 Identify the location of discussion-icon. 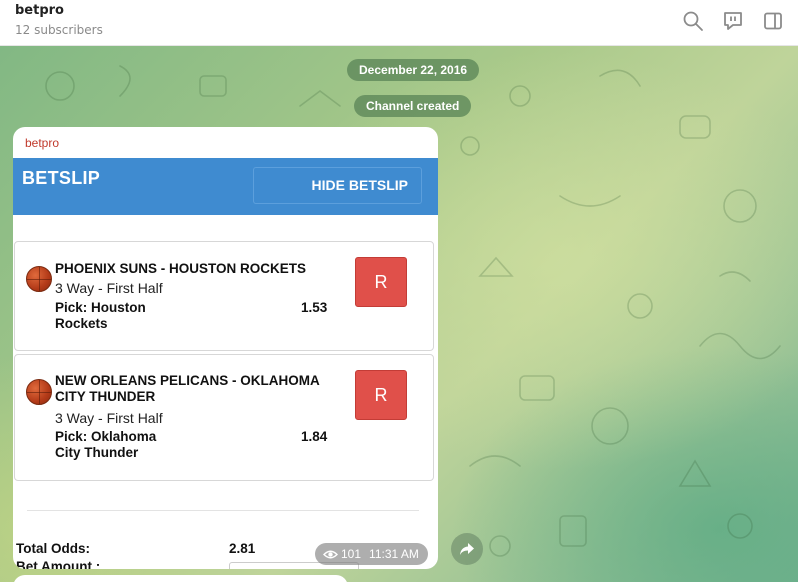
(733, 21).